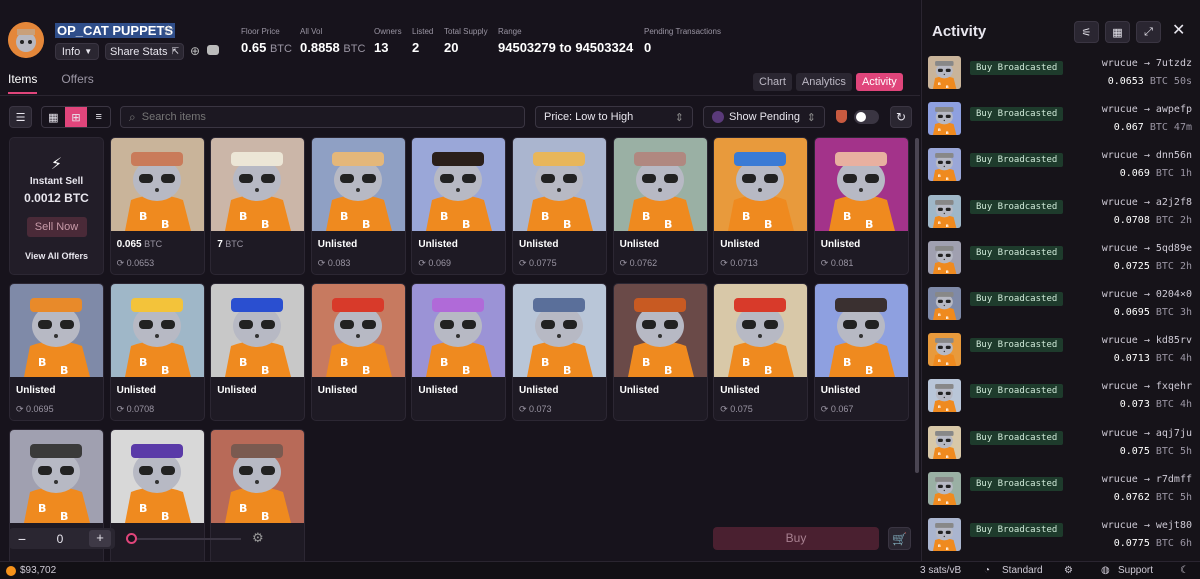 The image size is (1200, 579). Describe the element at coordinates (100, 538) in the screenshot. I see `increment-button: +` at that location.